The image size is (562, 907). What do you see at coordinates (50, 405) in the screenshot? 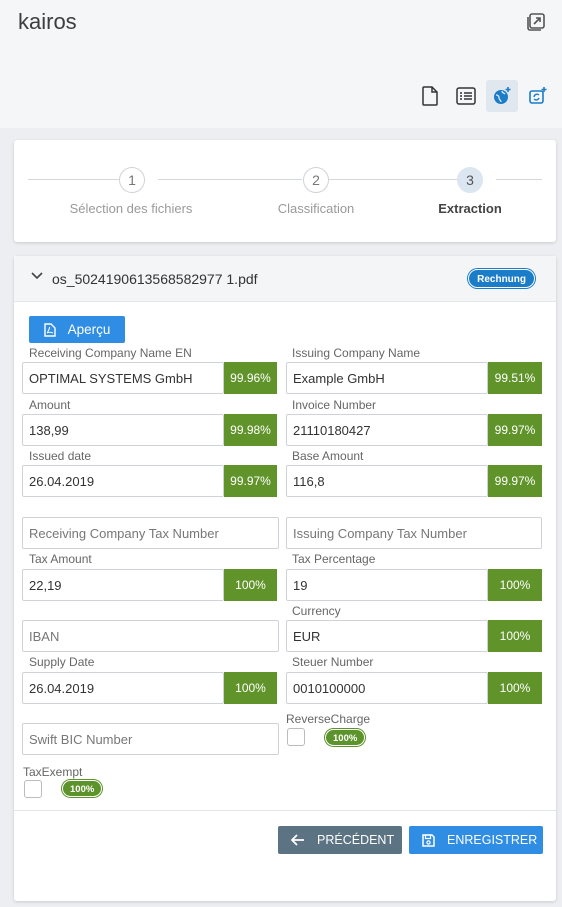
I see `amount-label: Amount` at bounding box center [50, 405].